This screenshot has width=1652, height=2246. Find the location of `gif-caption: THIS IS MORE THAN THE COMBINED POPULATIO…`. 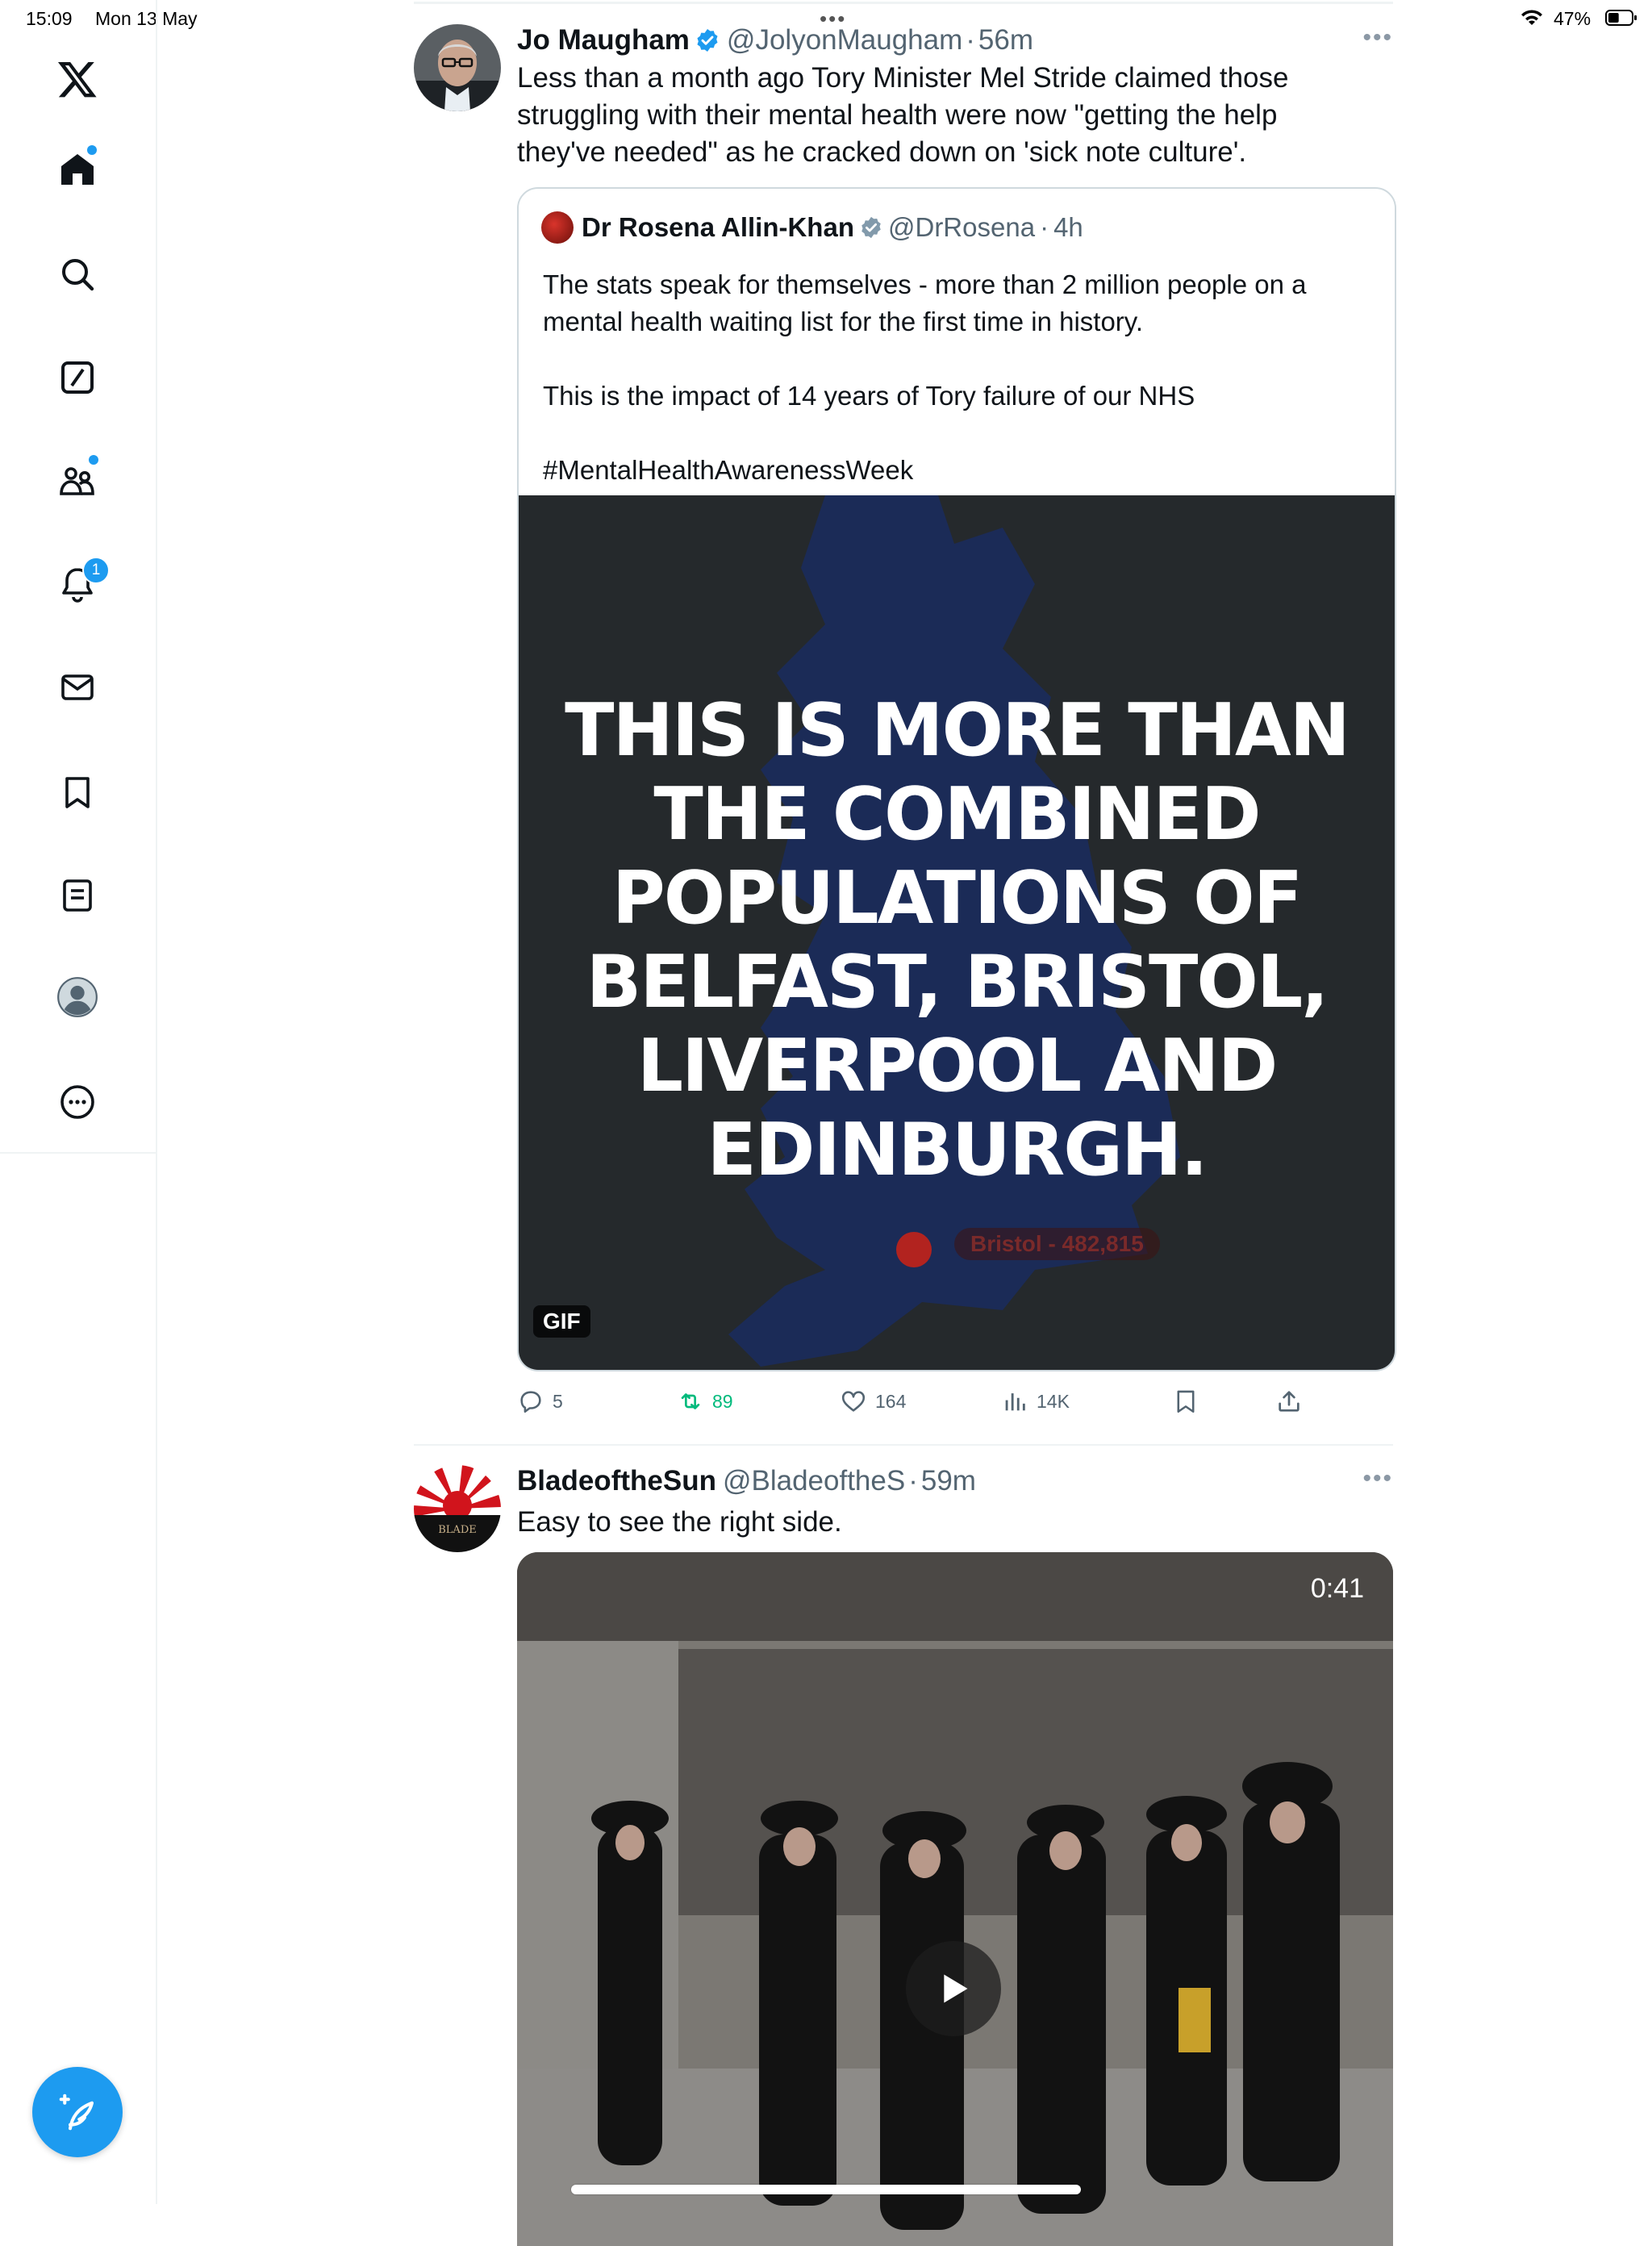

gif-caption: THIS IS MORE THAN THE COMBINED POPULATIO… is located at coordinates (957, 940).